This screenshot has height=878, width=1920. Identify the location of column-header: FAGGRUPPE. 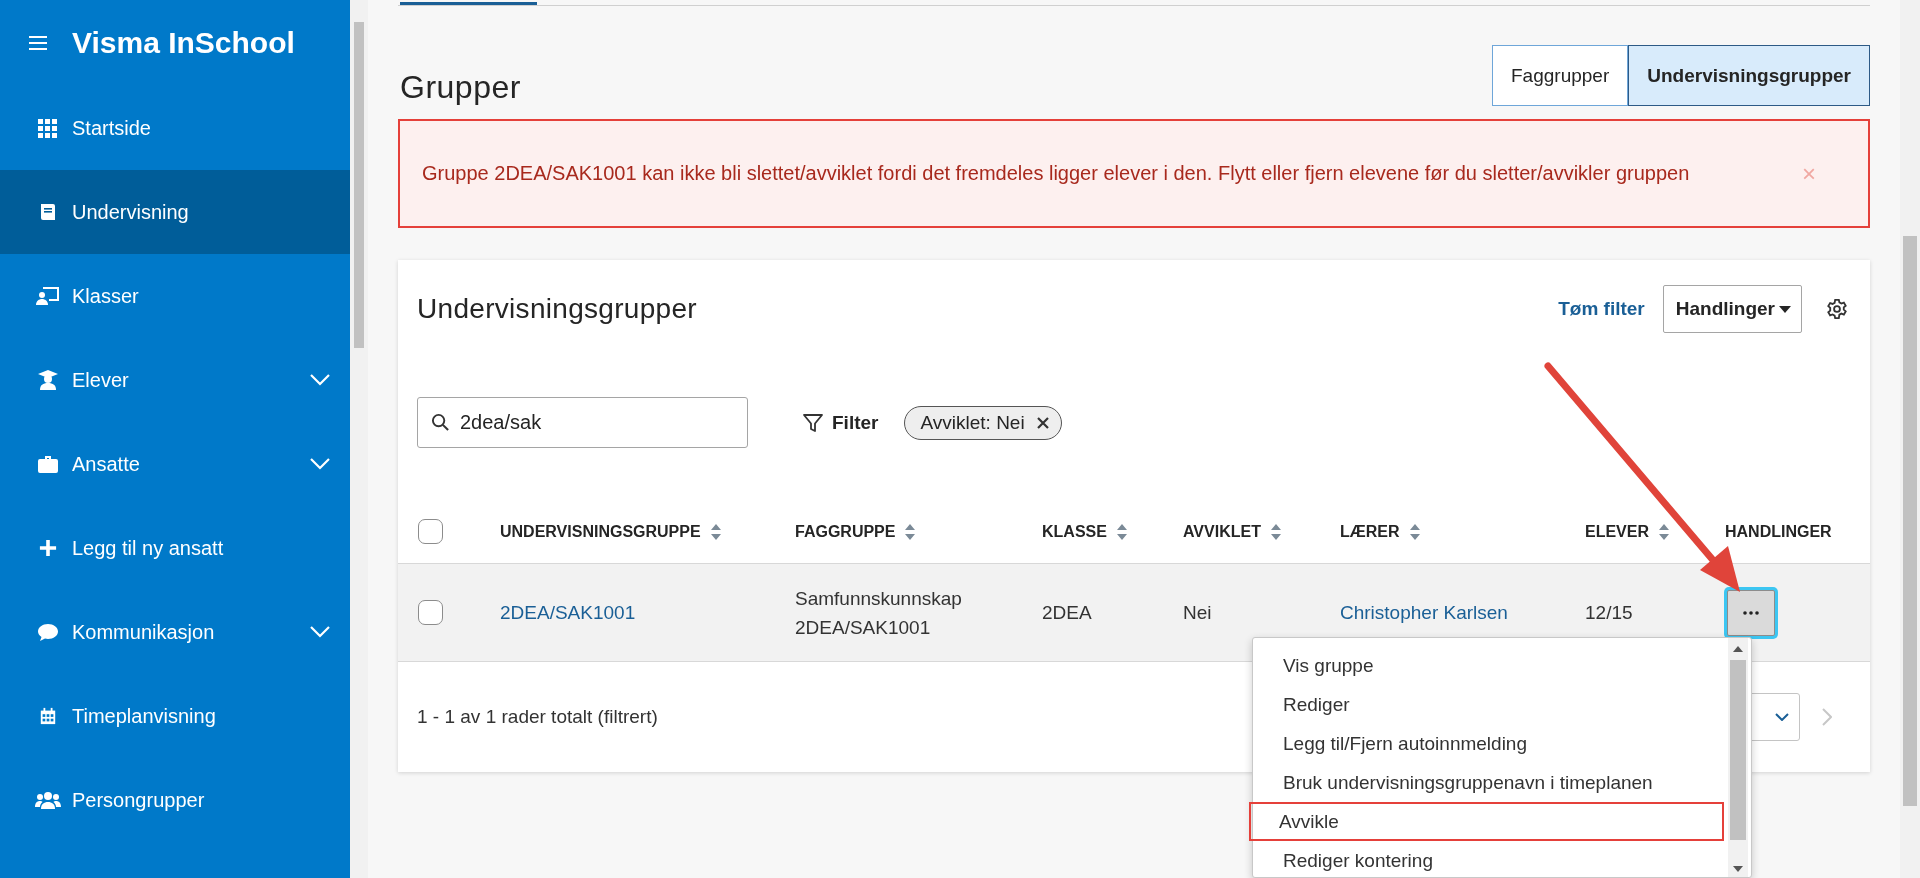
(845, 531).